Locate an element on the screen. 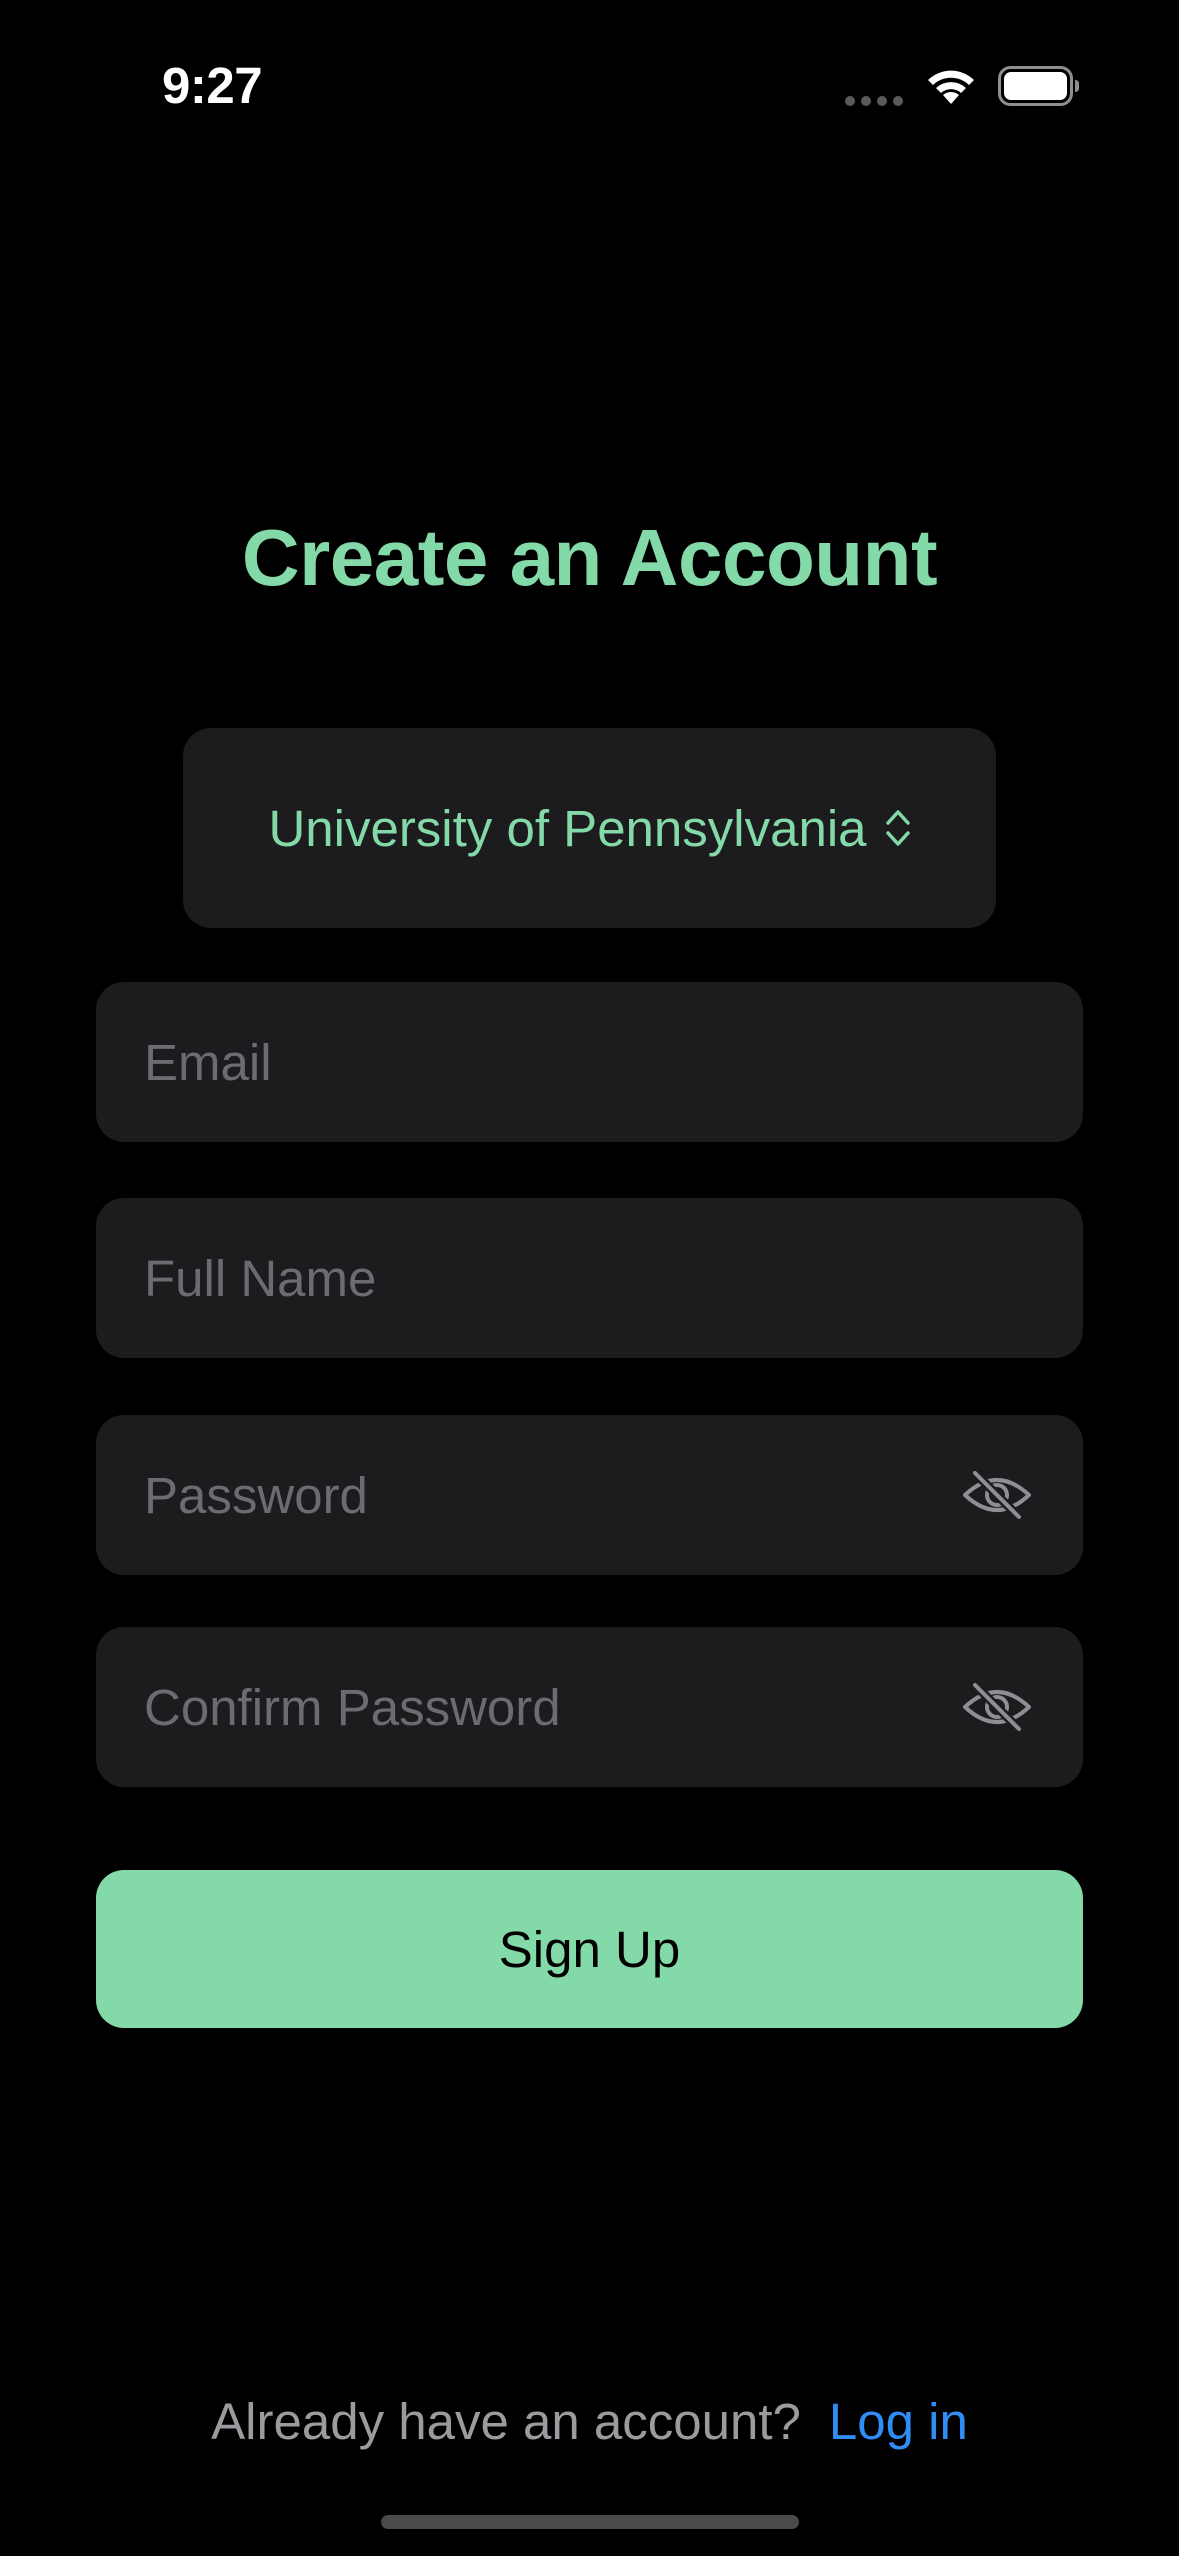 Image resolution: width=1179 pixels, height=2556 pixels. chevron-up-down-icon is located at coordinates (897, 828).